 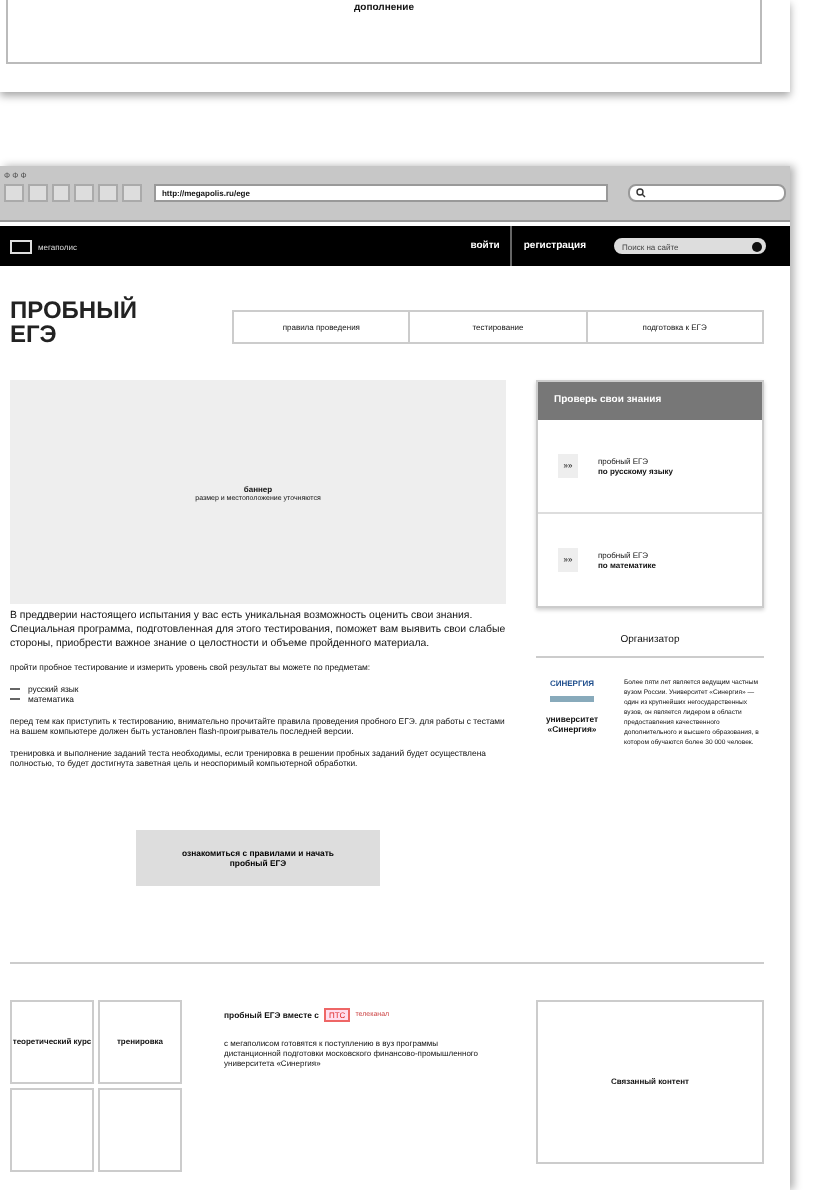 What do you see at coordinates (640, 193) in the screenshot?
I see `search-icon` at bounding box center [640, 193].